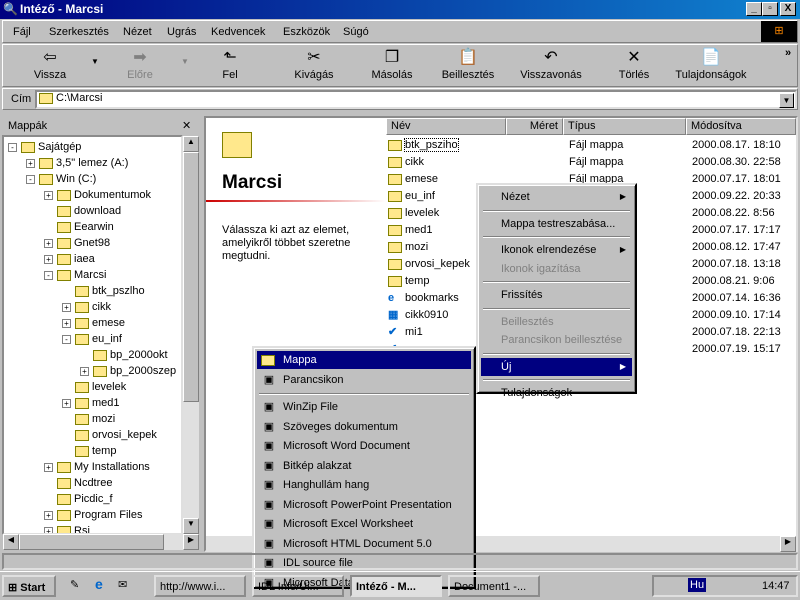  What do you see at coordinates (364, 360) in the screenshot?
I see `menu-item: Mappa` at bounding box center [364, 360].